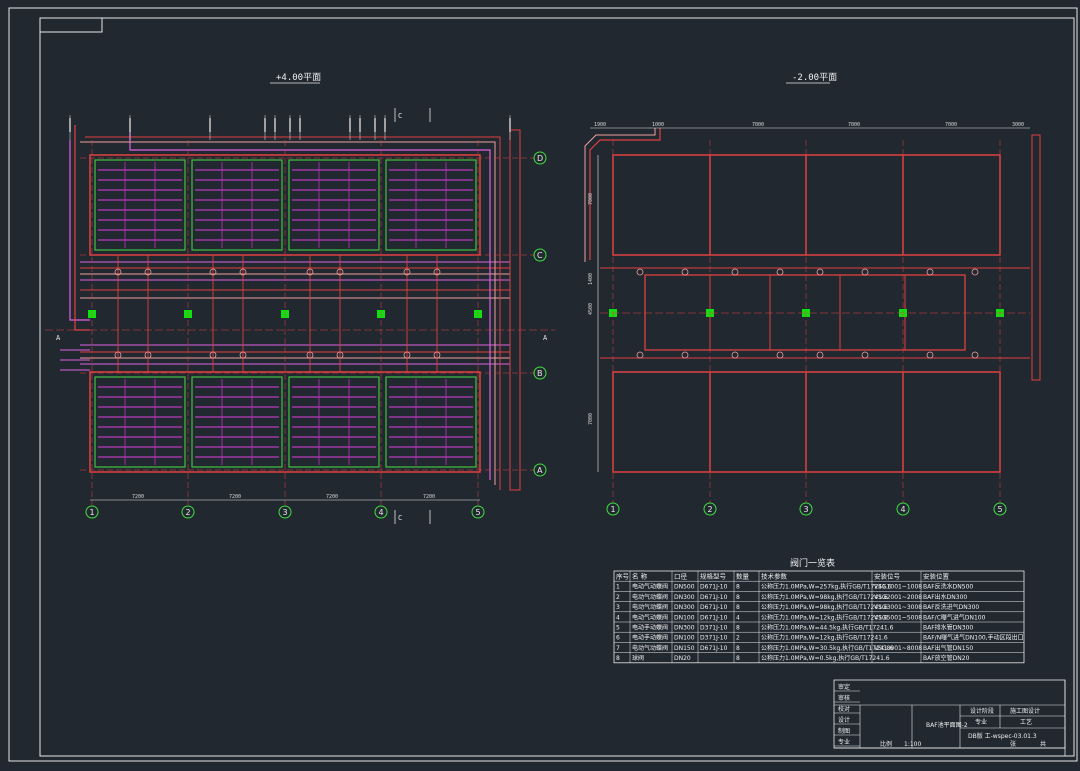 The width and height of the screenshot is (1080, 771). Describe the element at coordinates (806, 422) in the screenshot. I see `right-lower-tanks` at that location.